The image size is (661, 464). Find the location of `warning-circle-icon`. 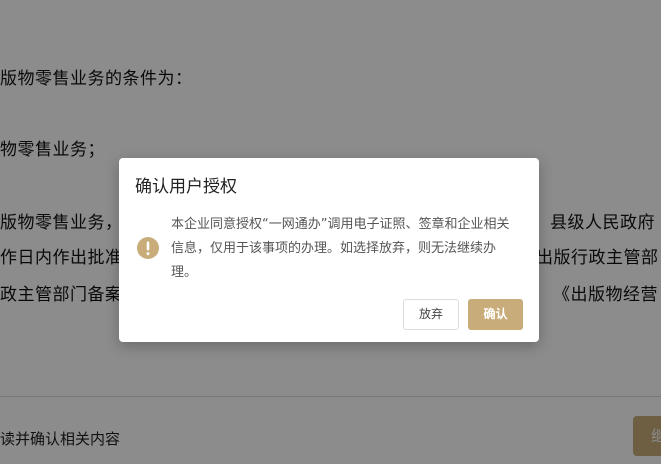

warning-circle-icon is located at coordinates (148, 248).